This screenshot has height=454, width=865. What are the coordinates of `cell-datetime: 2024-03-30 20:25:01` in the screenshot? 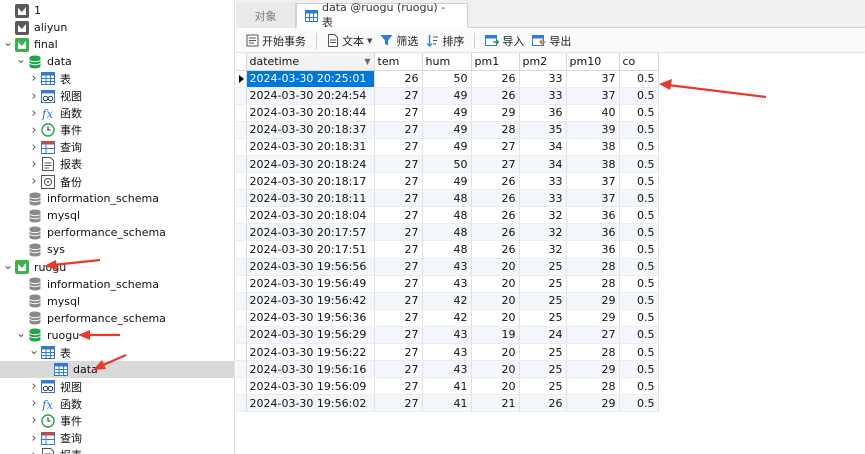 It's located at (310, 79).